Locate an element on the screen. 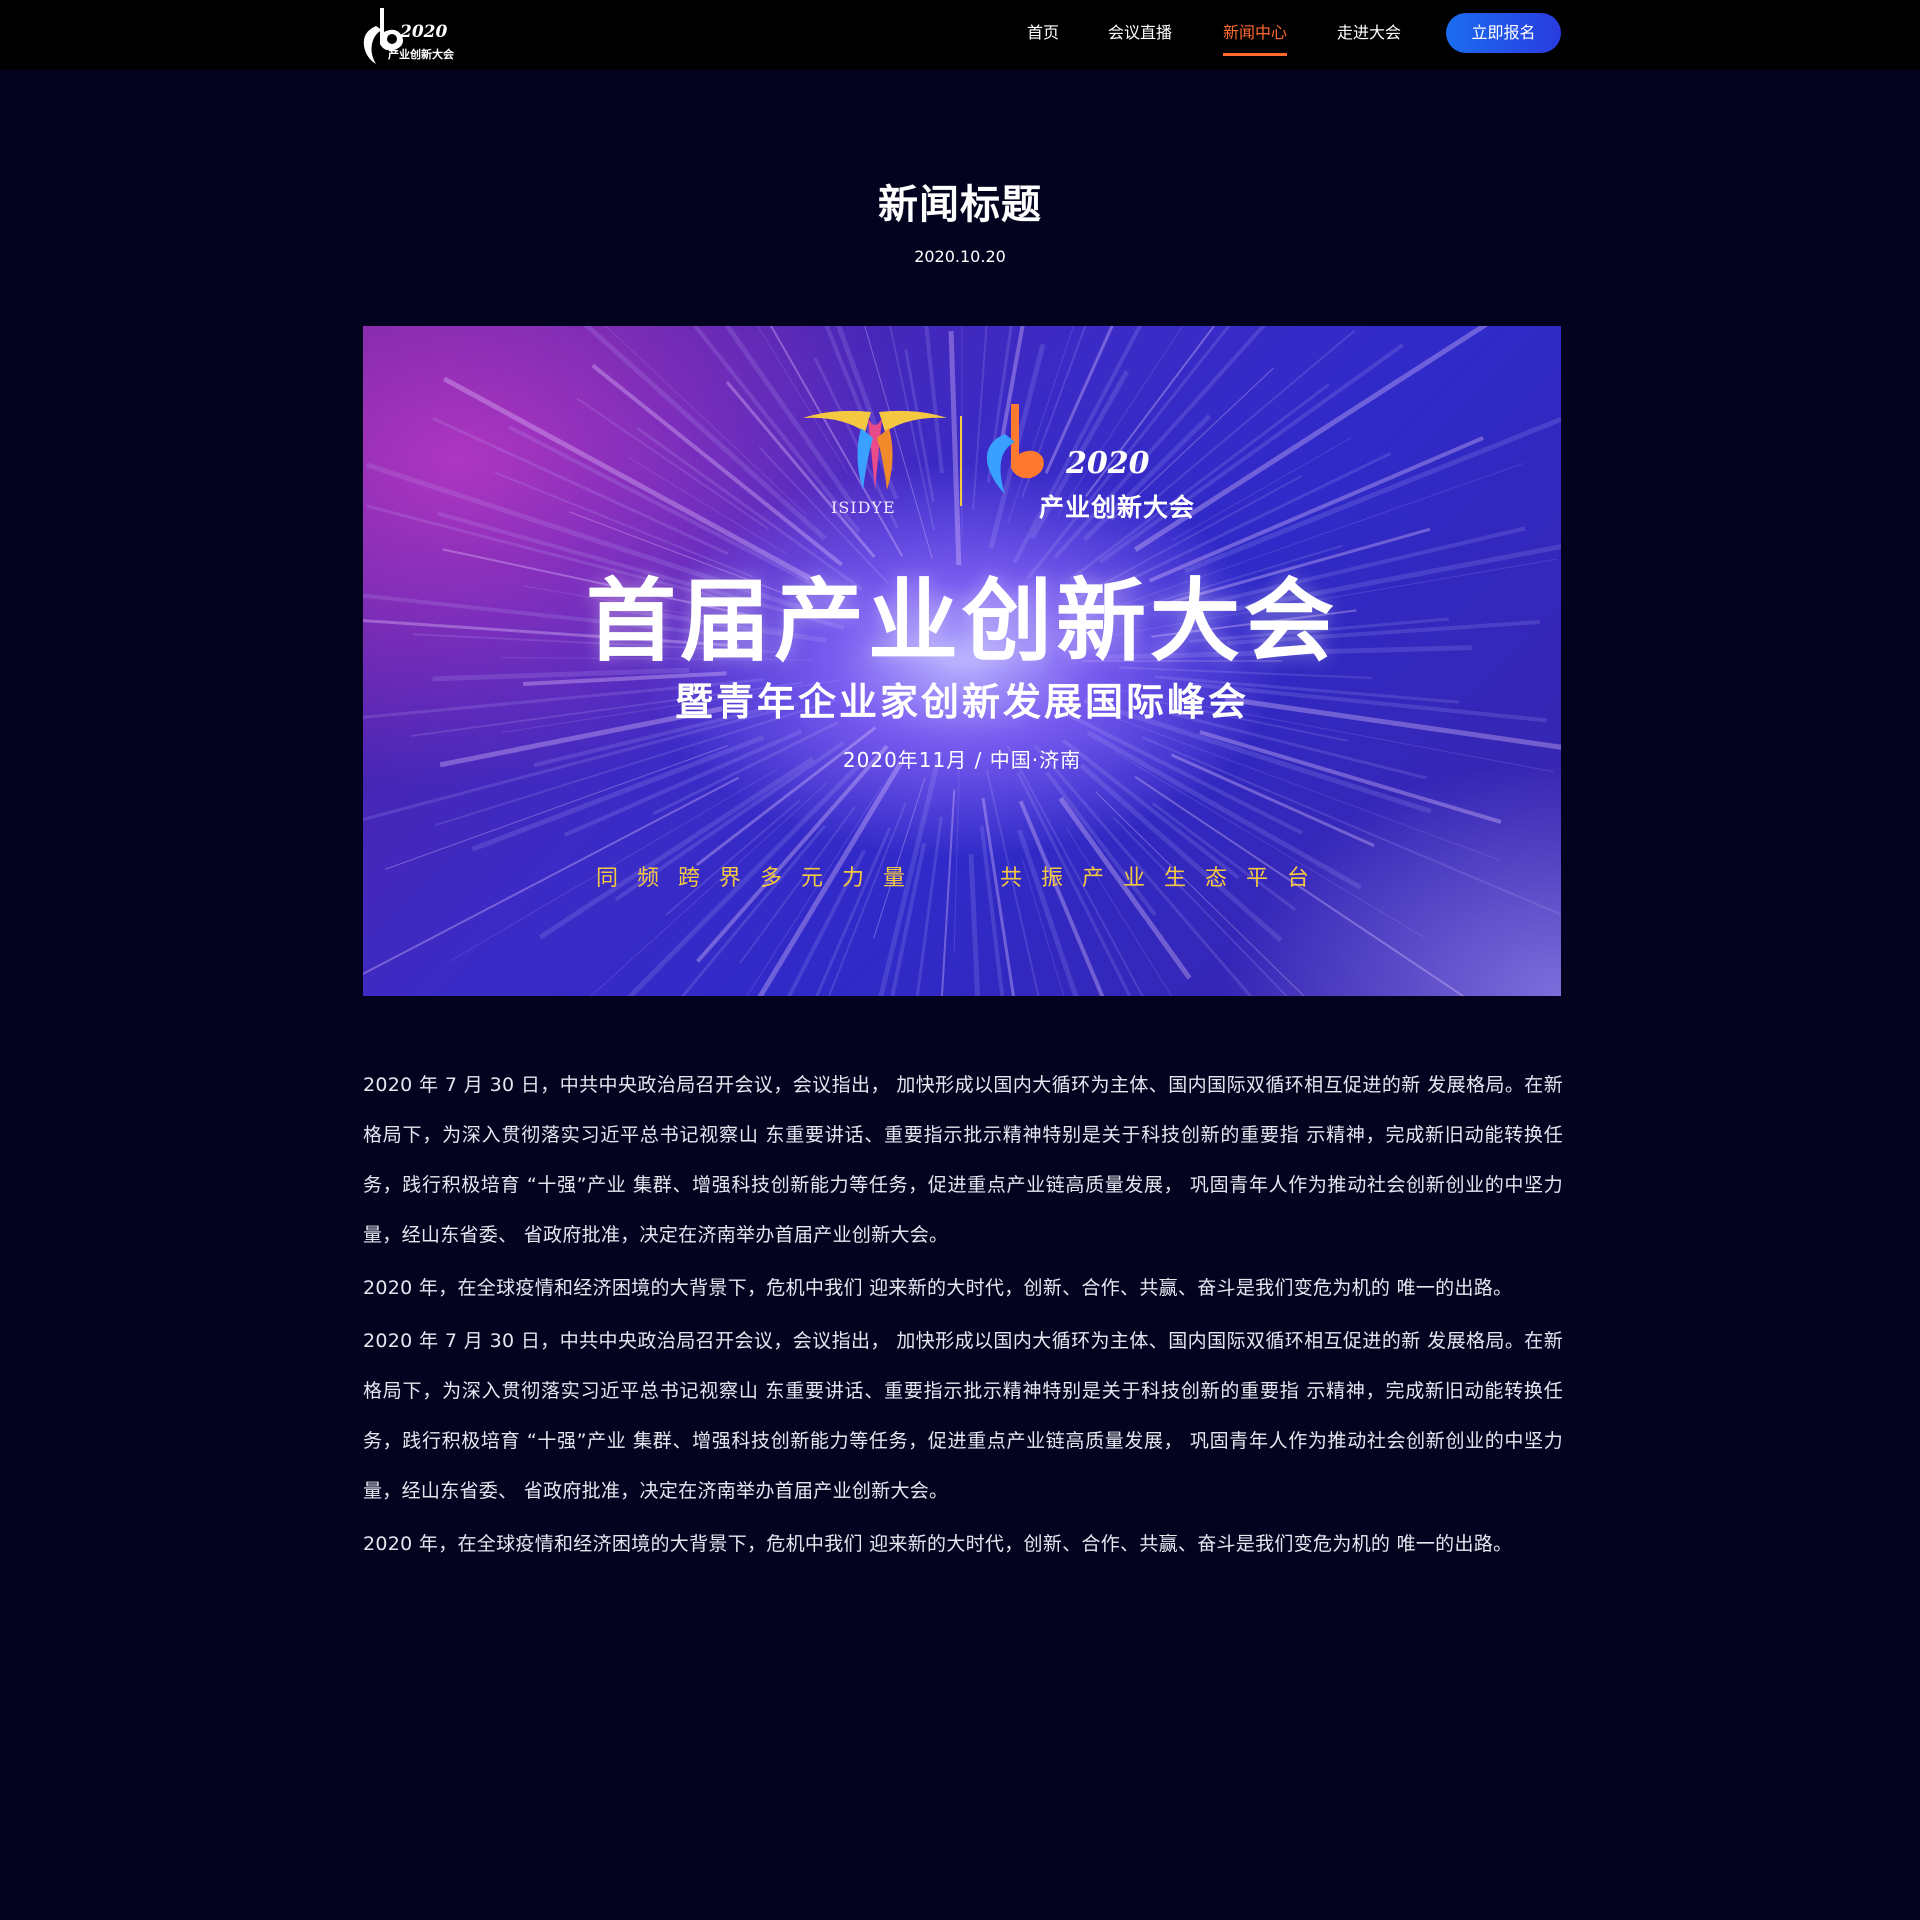 The height and width of the screenshot is (1920, 1920). banner-logo-name: 产业创新大会 is located at coordinates (1117, 507).